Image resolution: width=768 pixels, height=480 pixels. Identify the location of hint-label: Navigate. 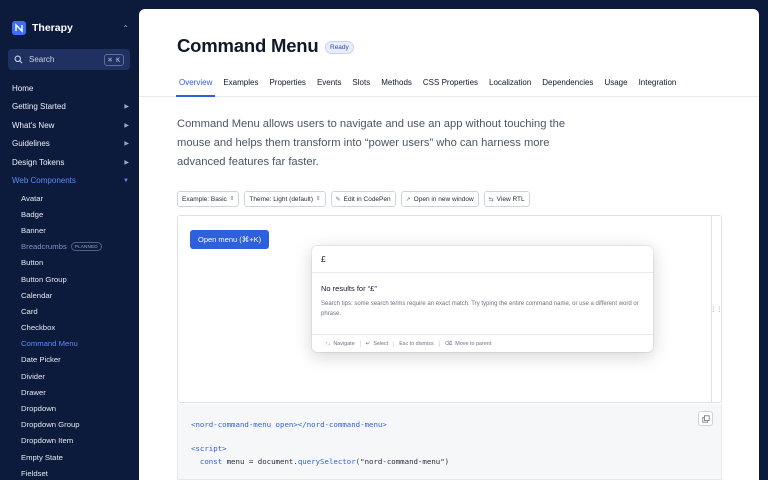
(344, 343).